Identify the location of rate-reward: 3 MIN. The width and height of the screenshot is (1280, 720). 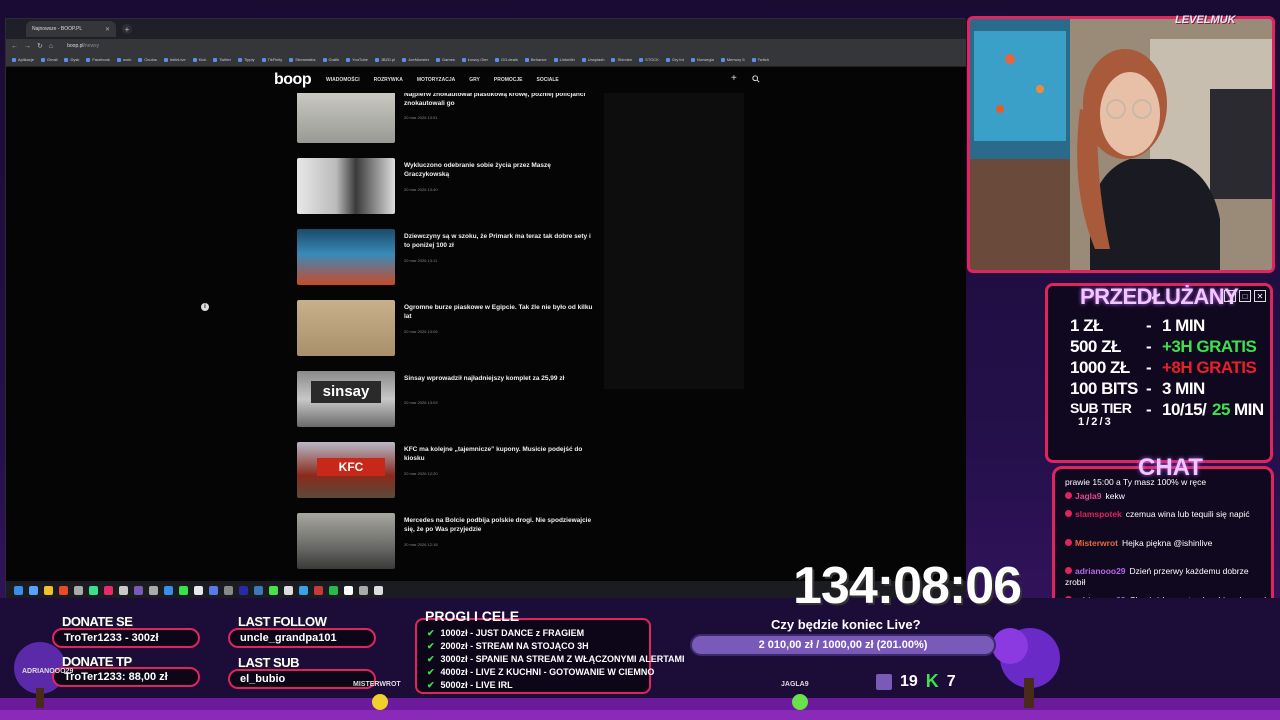
(1183, 388).